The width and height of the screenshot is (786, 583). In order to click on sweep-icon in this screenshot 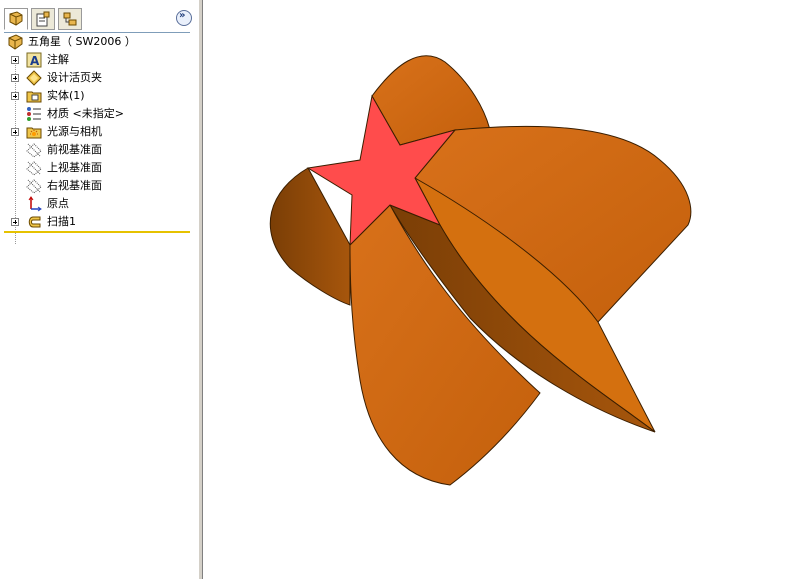, I will do `click(34, 222)`.